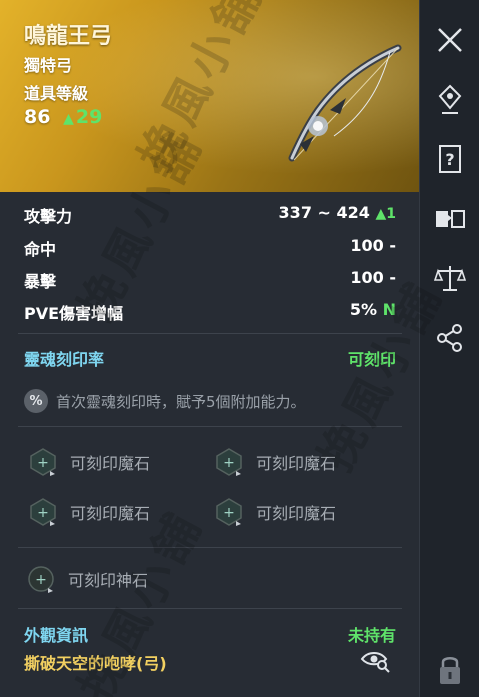 The image size is (479, 697). I want to click on action-sidebar: ?, so click(449, 348).